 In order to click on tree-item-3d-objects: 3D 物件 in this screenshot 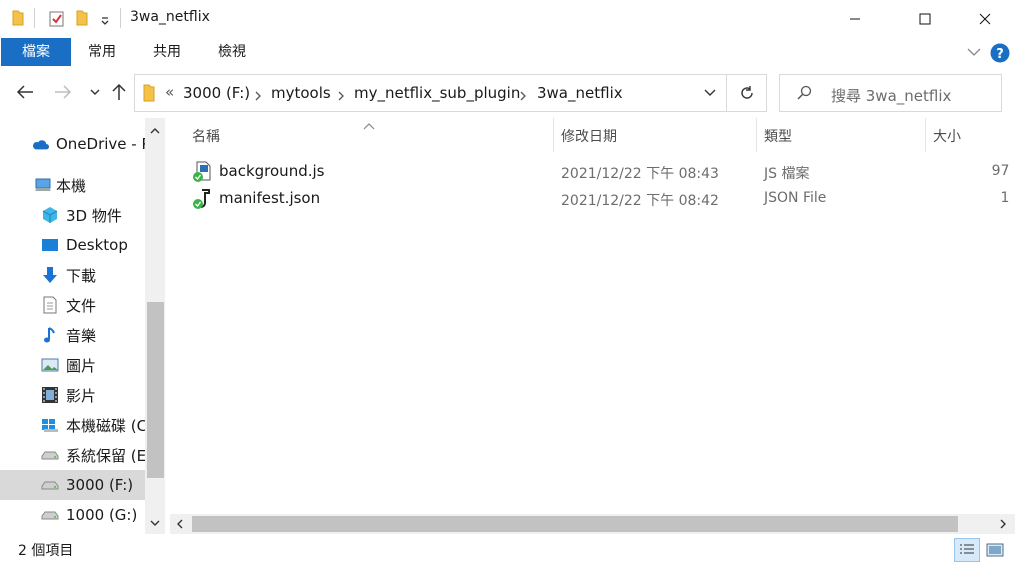, I will do `click(72, 215)`.